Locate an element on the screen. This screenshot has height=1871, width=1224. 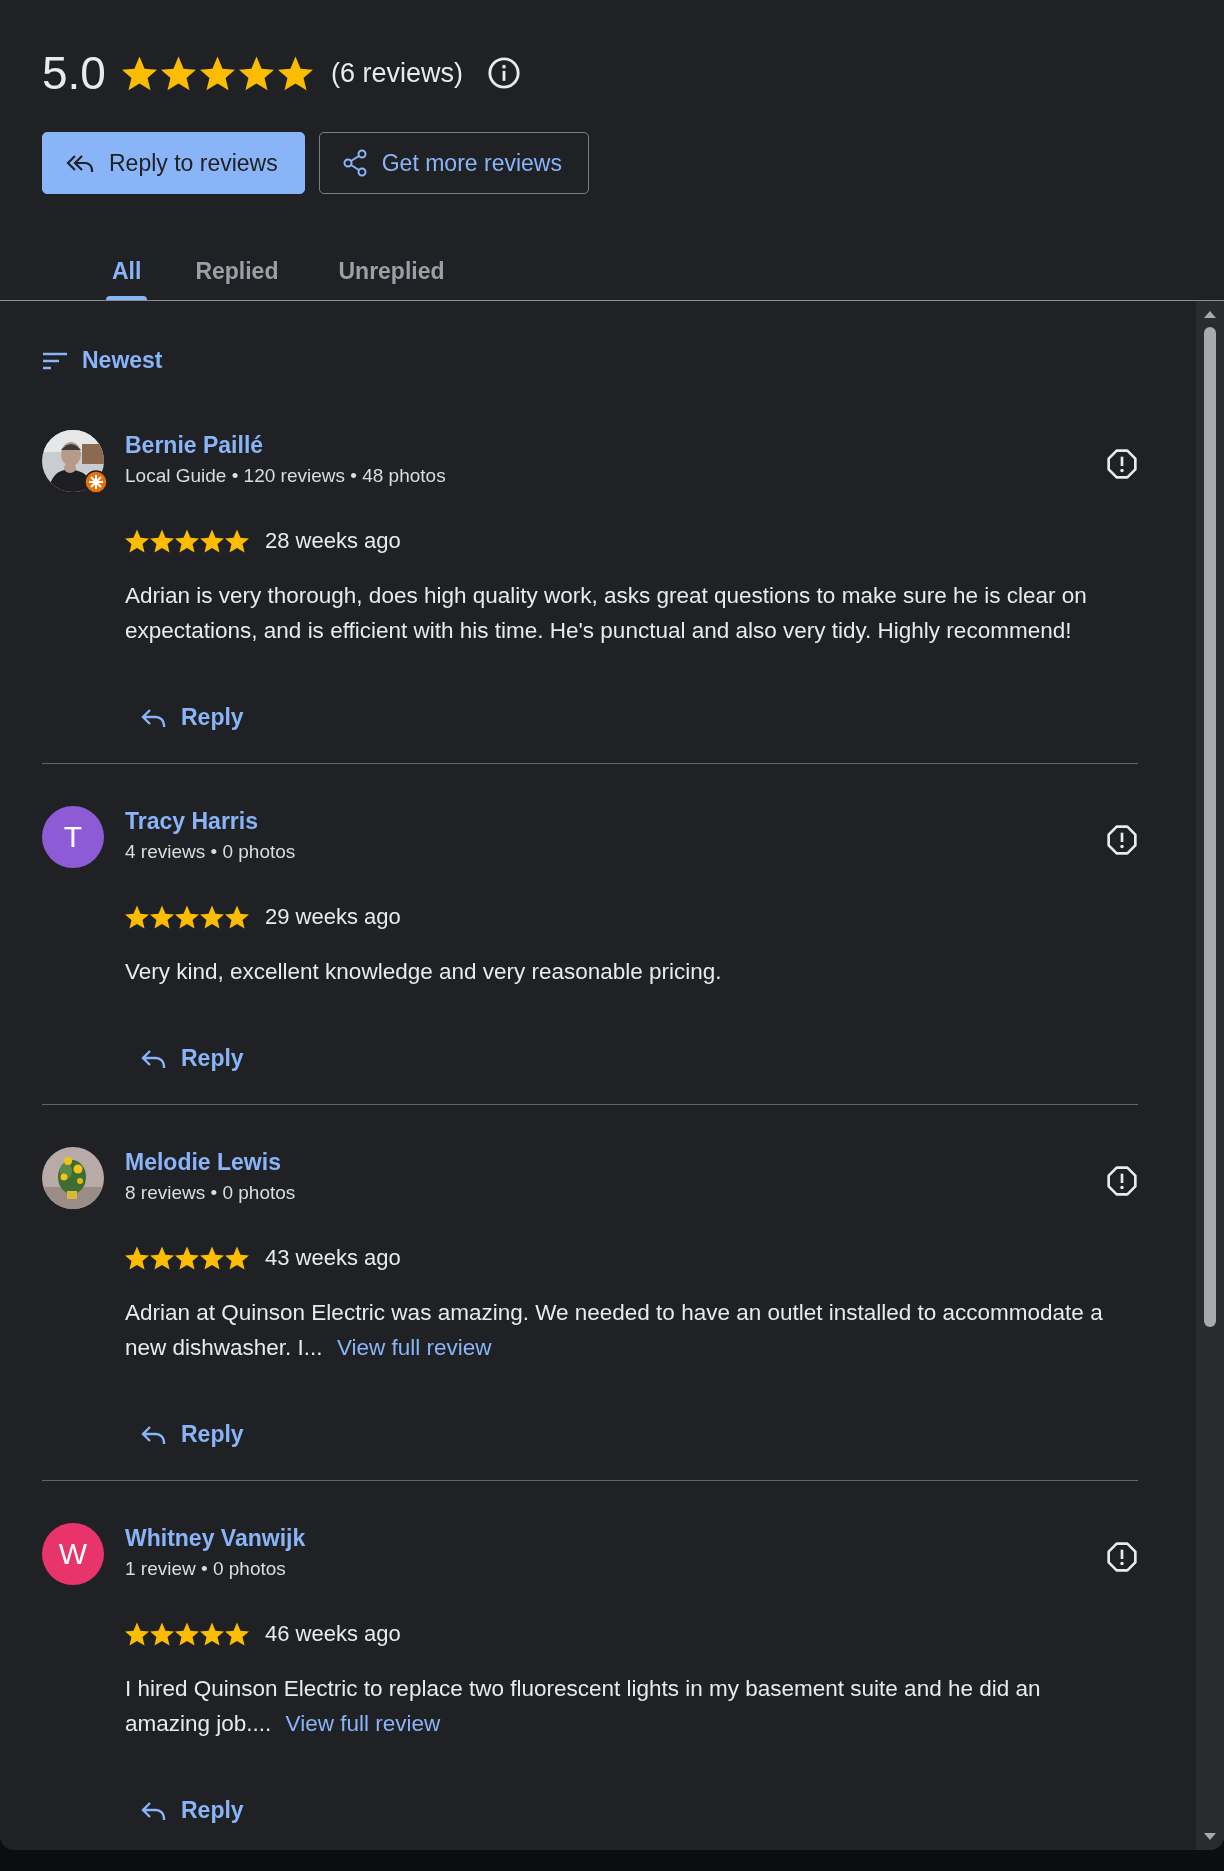
sort-icon is located at coordinates (55, 360).